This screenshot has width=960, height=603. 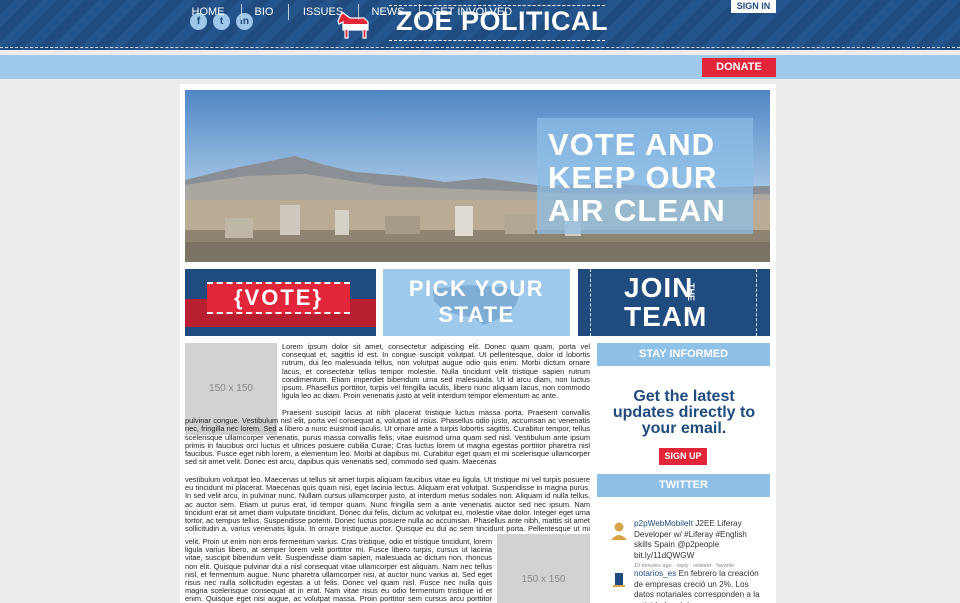 I want to click on user-avatar-icon, so click(x=619, y=530).